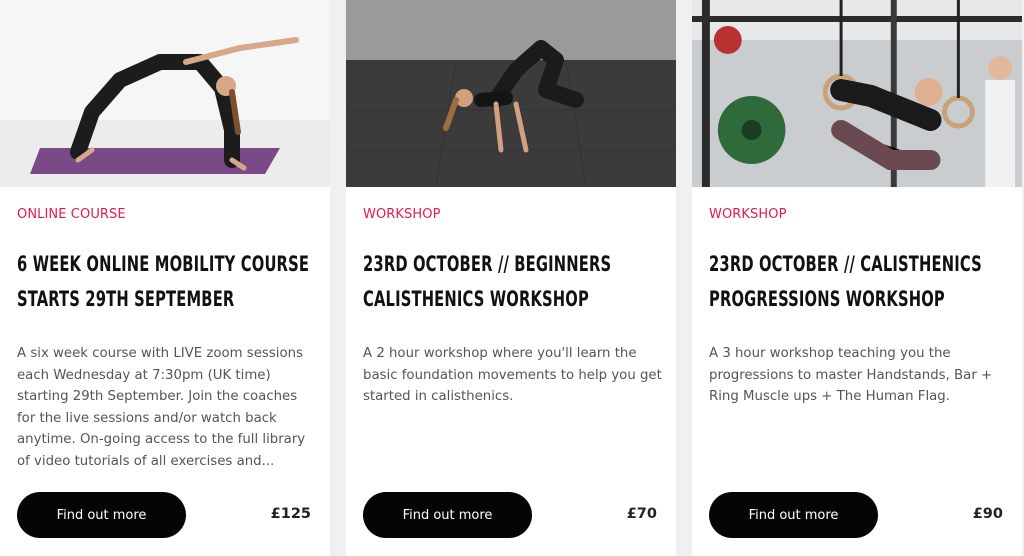 Image resolution: width=1024 pixels, height=556 pixels. I want to click on price-label: £125, so click(290, 514).